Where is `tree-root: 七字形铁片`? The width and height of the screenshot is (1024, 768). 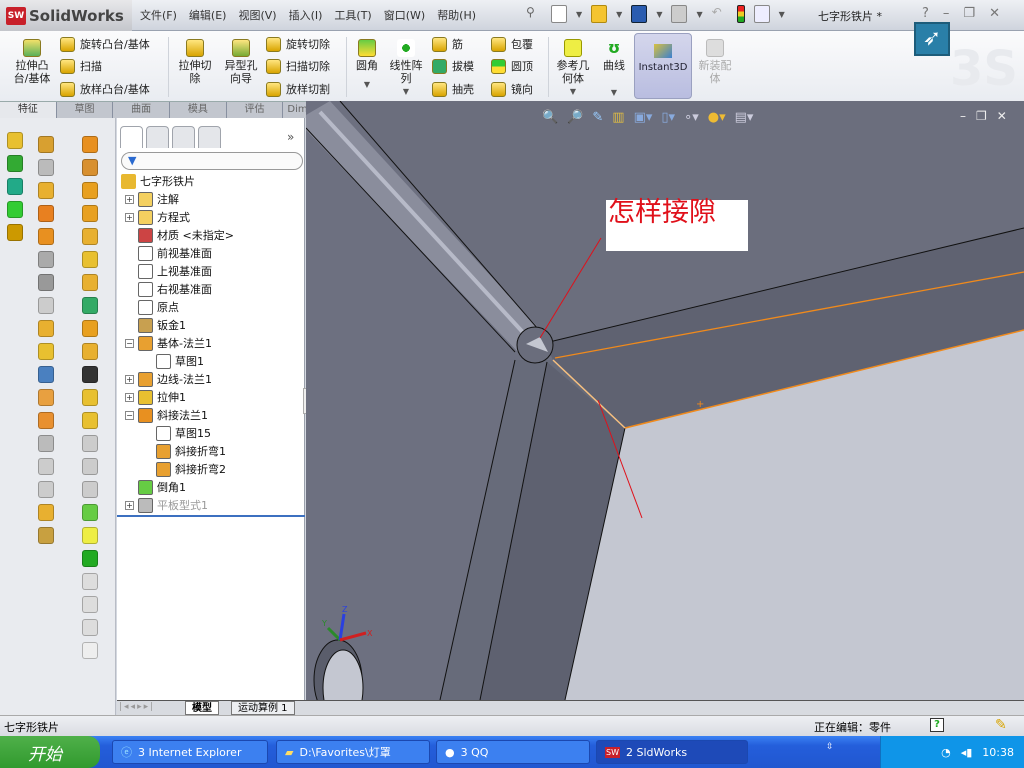 tree-root: 七字形铁片 is located at coordinates (158, 181).